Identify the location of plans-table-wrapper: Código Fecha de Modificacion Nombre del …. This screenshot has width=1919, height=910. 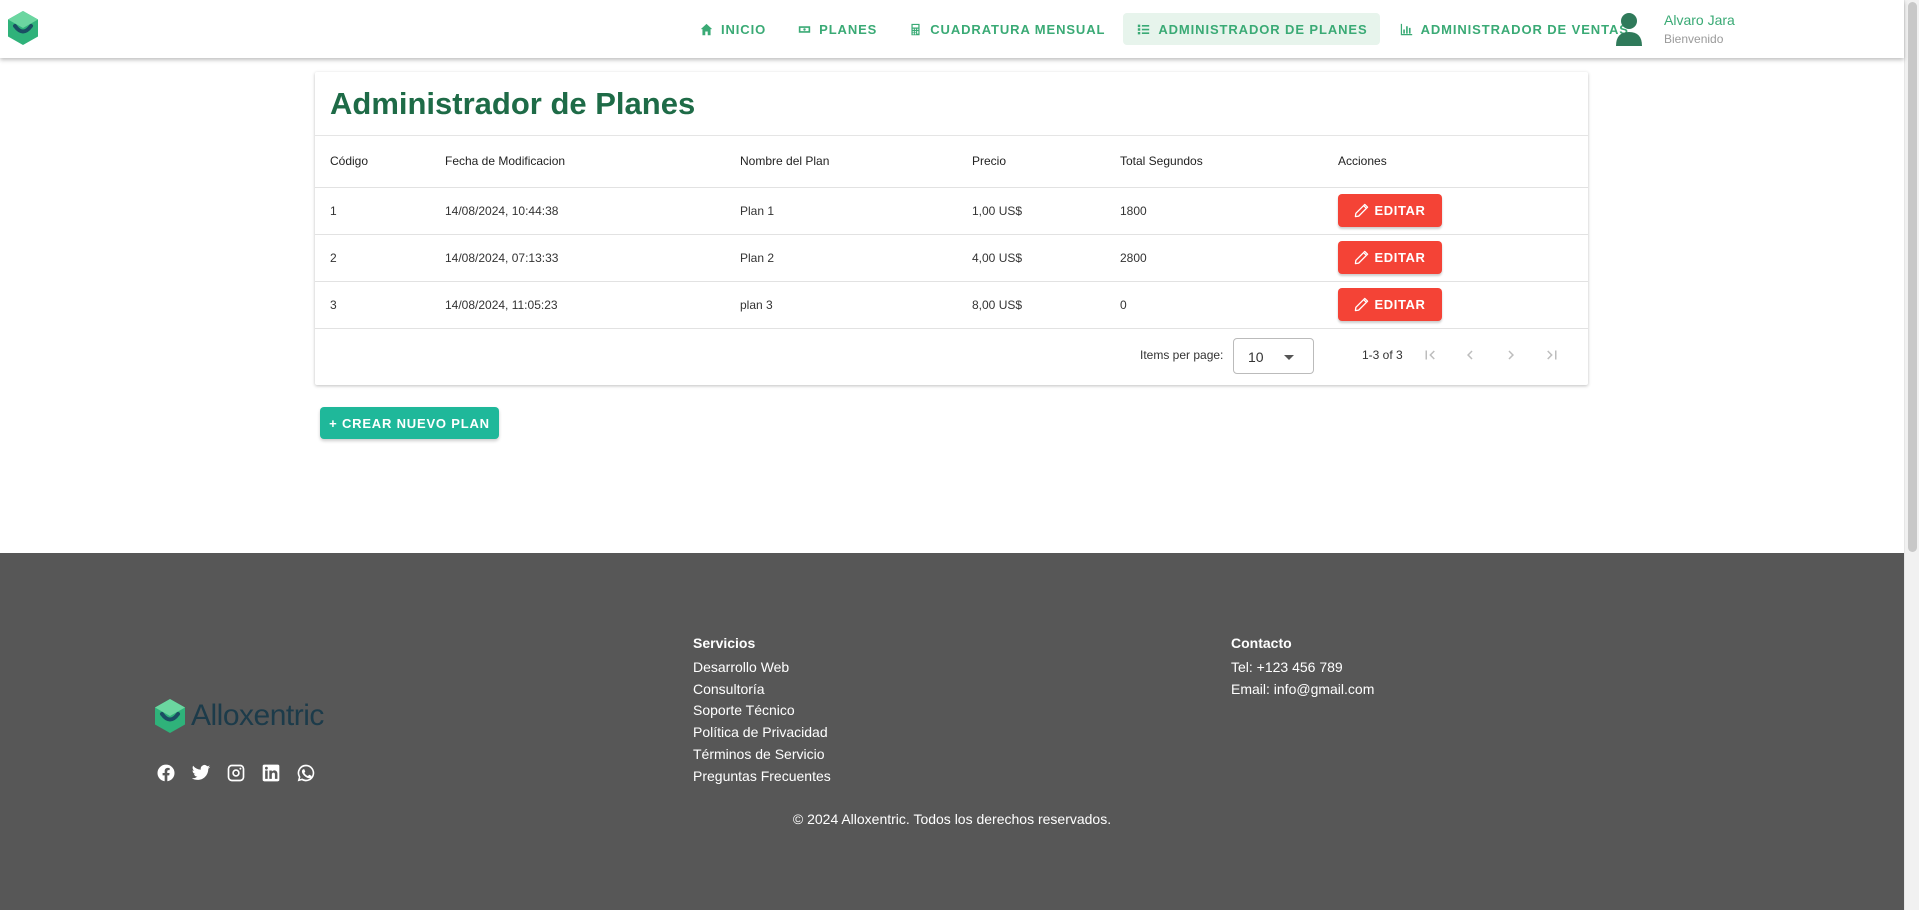
(951, 232).